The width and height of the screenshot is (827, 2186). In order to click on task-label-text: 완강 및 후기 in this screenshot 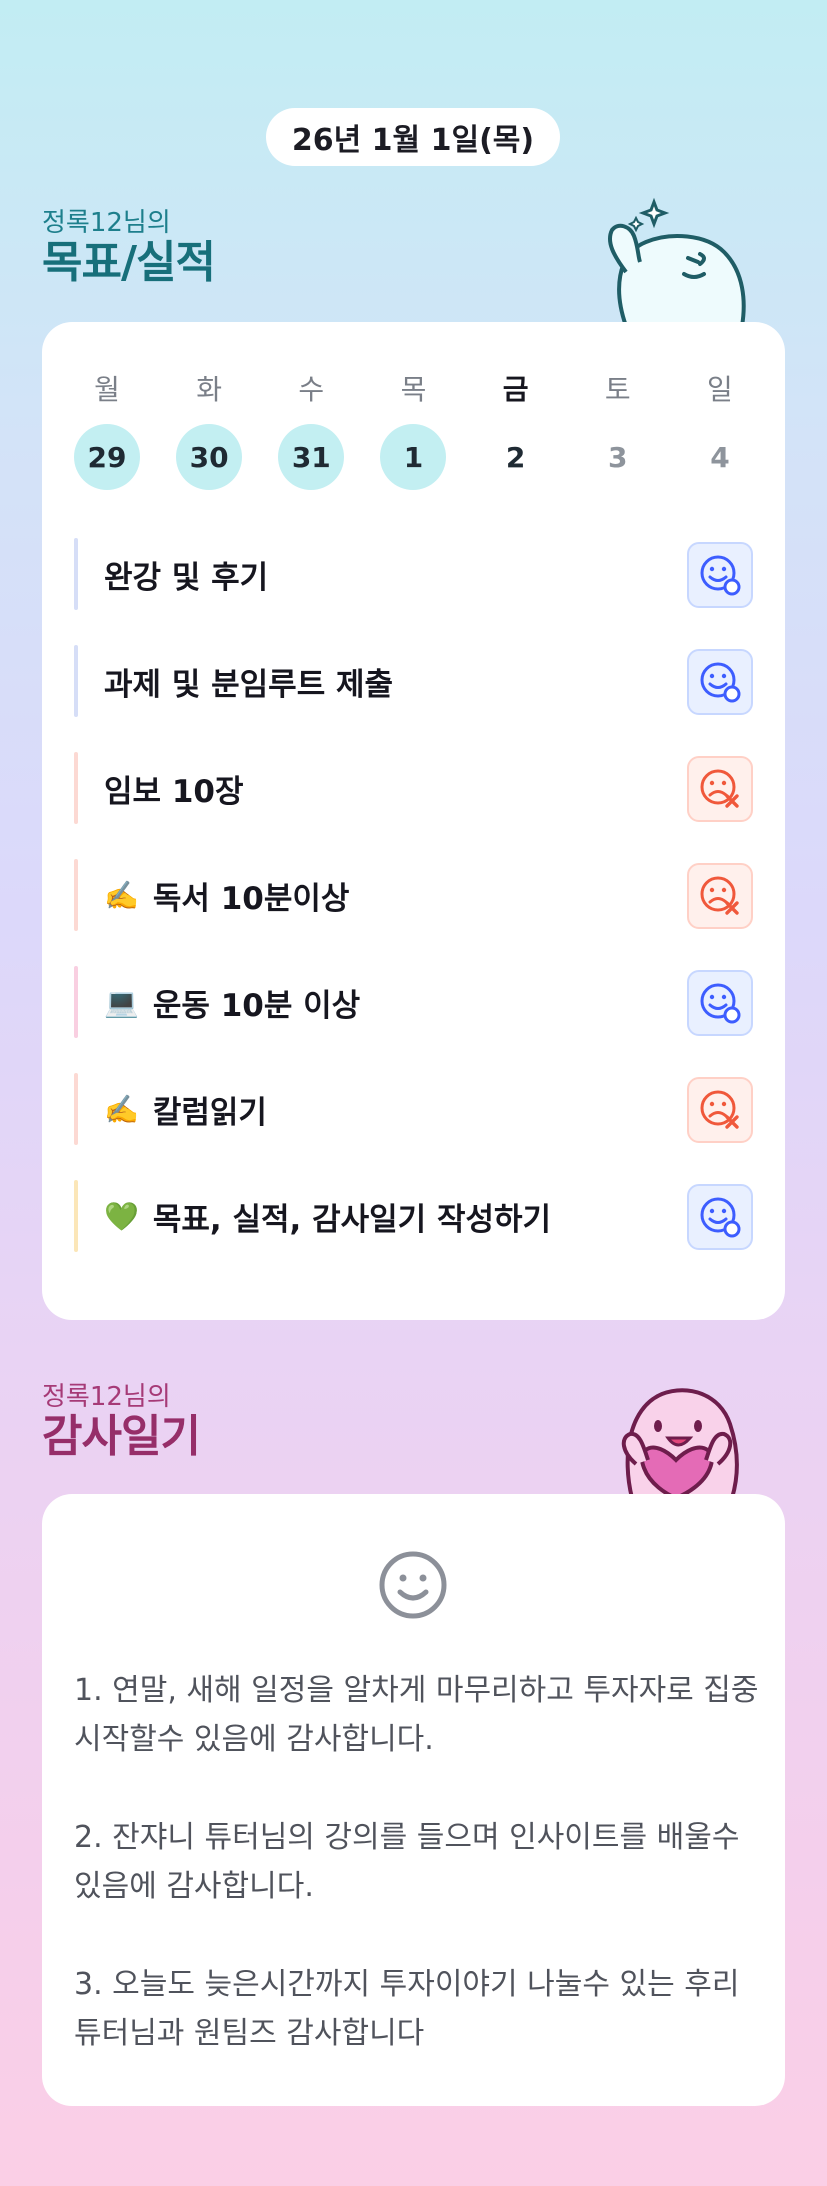, I will do `click(186, 577)`.